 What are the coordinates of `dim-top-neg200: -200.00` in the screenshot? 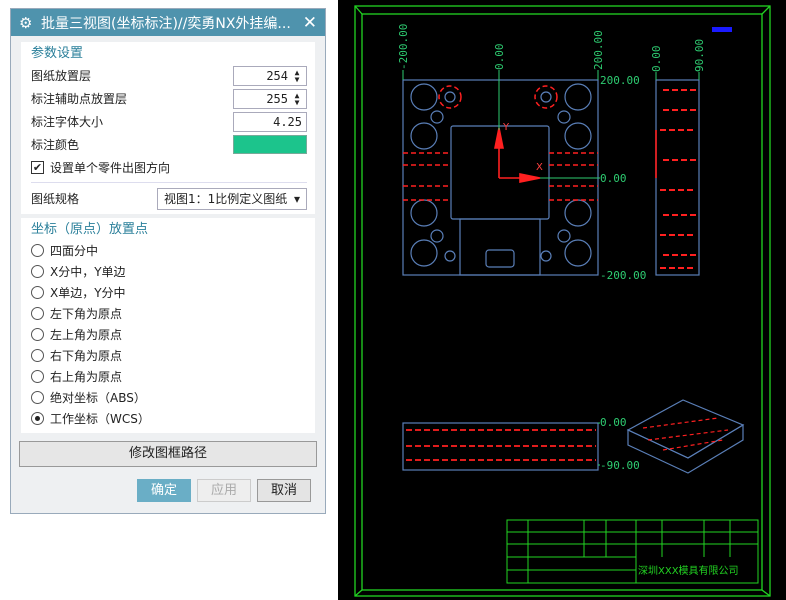 It's located at (403, 47).